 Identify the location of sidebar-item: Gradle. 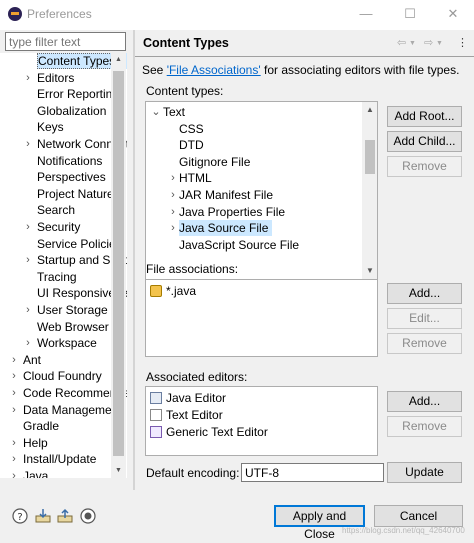
(41, 426).